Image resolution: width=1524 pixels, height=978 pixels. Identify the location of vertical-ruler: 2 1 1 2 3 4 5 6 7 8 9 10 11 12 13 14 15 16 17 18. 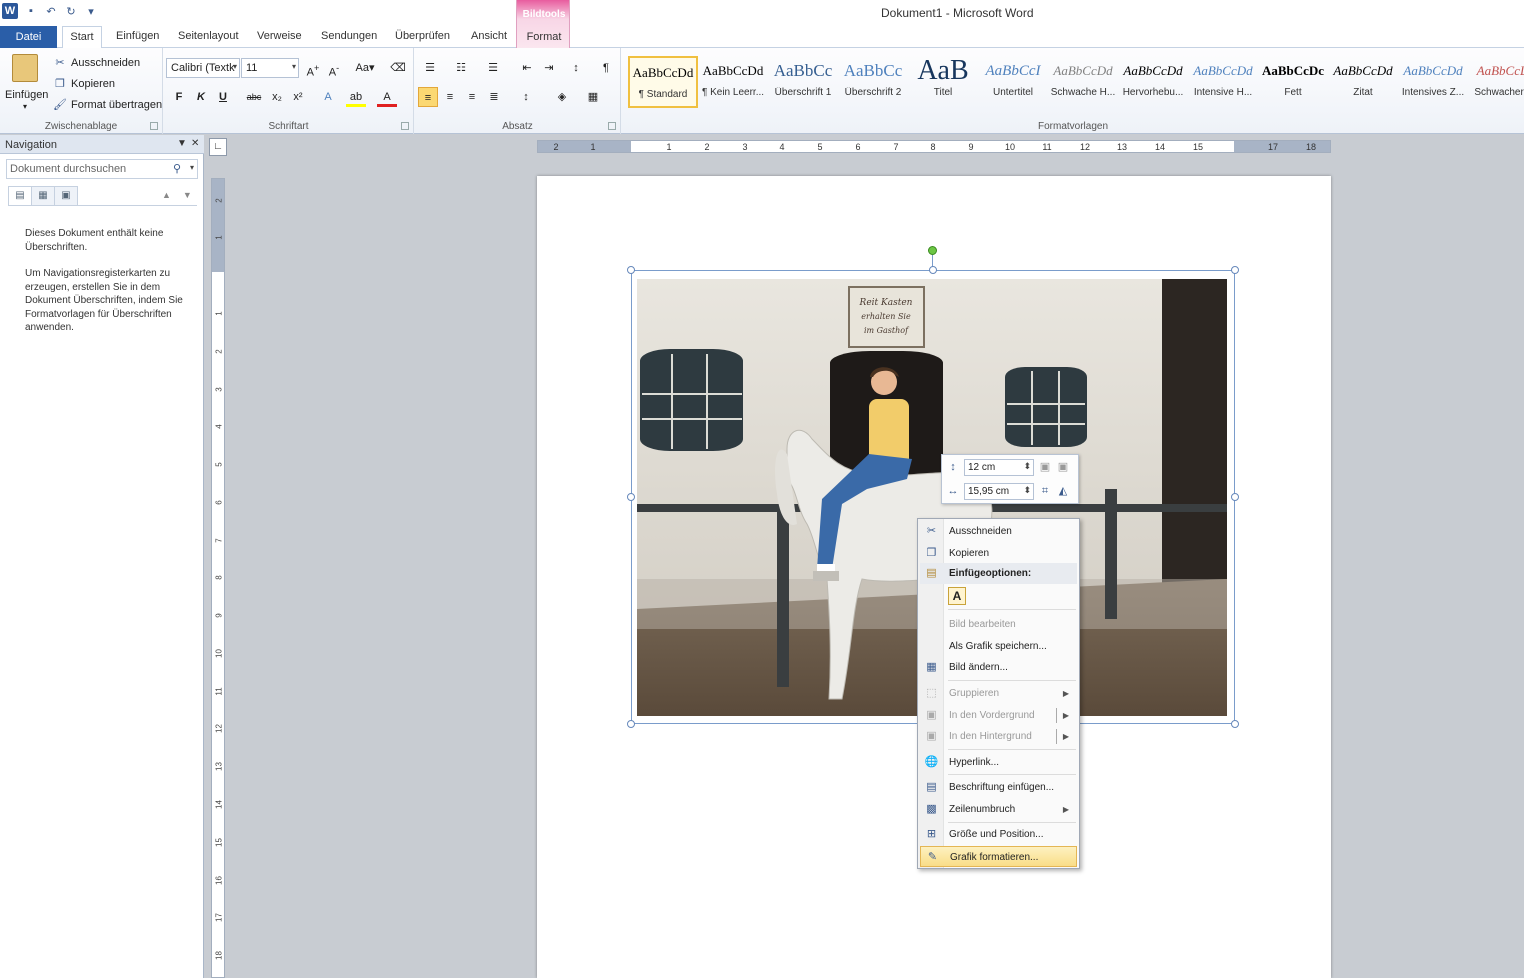
(218, 578).